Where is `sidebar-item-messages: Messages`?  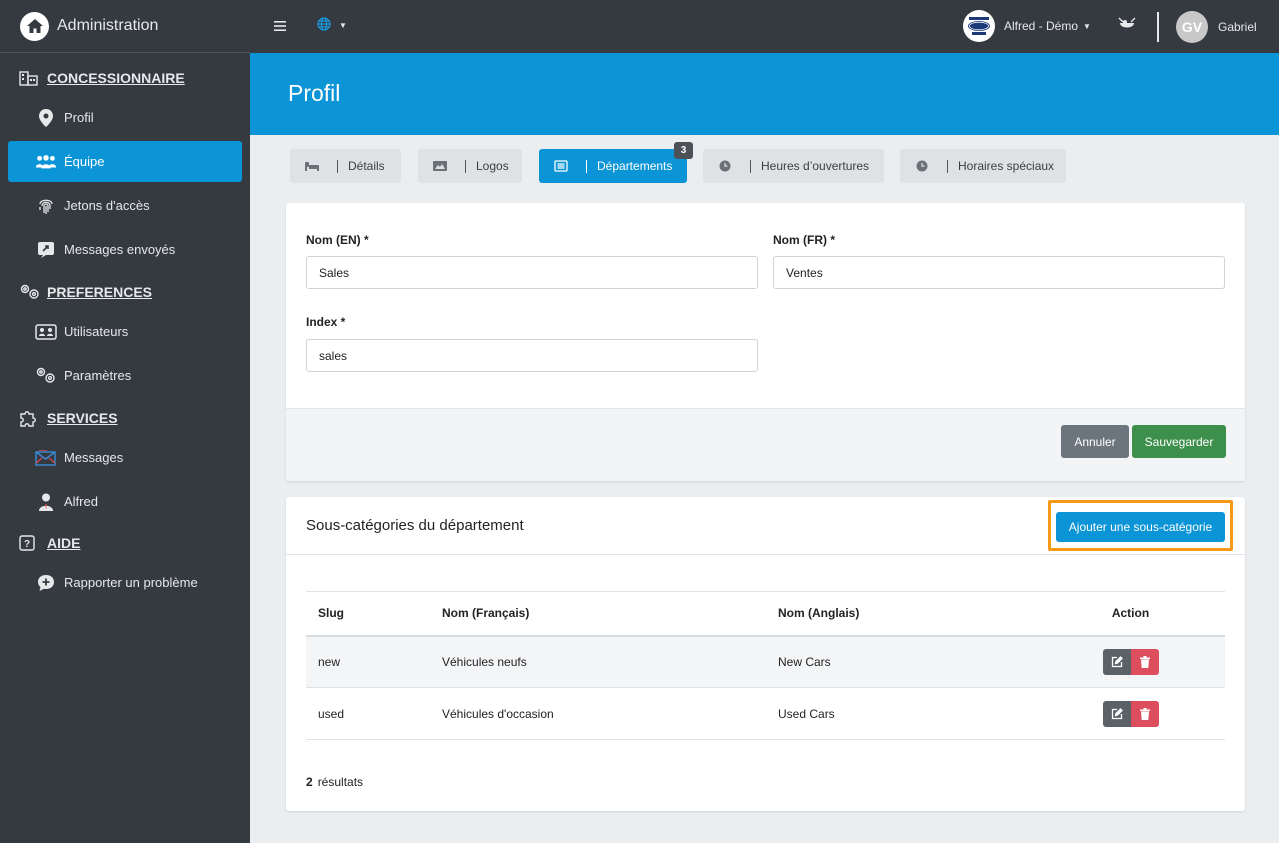
sidebar-item-messages: Messages is located at coordinates (125, 457).